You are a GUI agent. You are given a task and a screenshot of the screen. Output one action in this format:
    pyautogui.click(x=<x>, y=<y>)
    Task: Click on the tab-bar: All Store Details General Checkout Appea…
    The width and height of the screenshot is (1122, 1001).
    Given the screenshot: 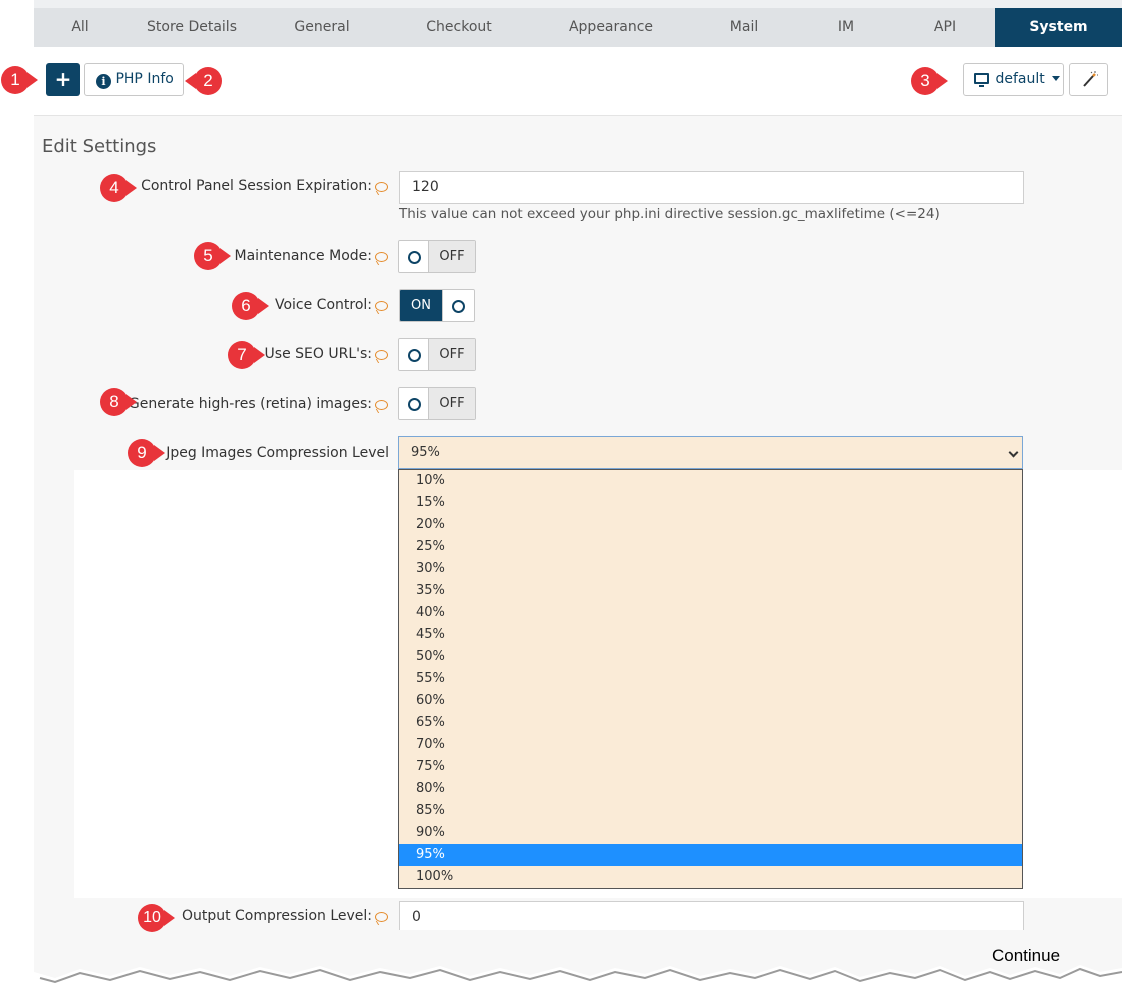 What is the action you would take?
    pyautogui.click(x=578, y=23)
    